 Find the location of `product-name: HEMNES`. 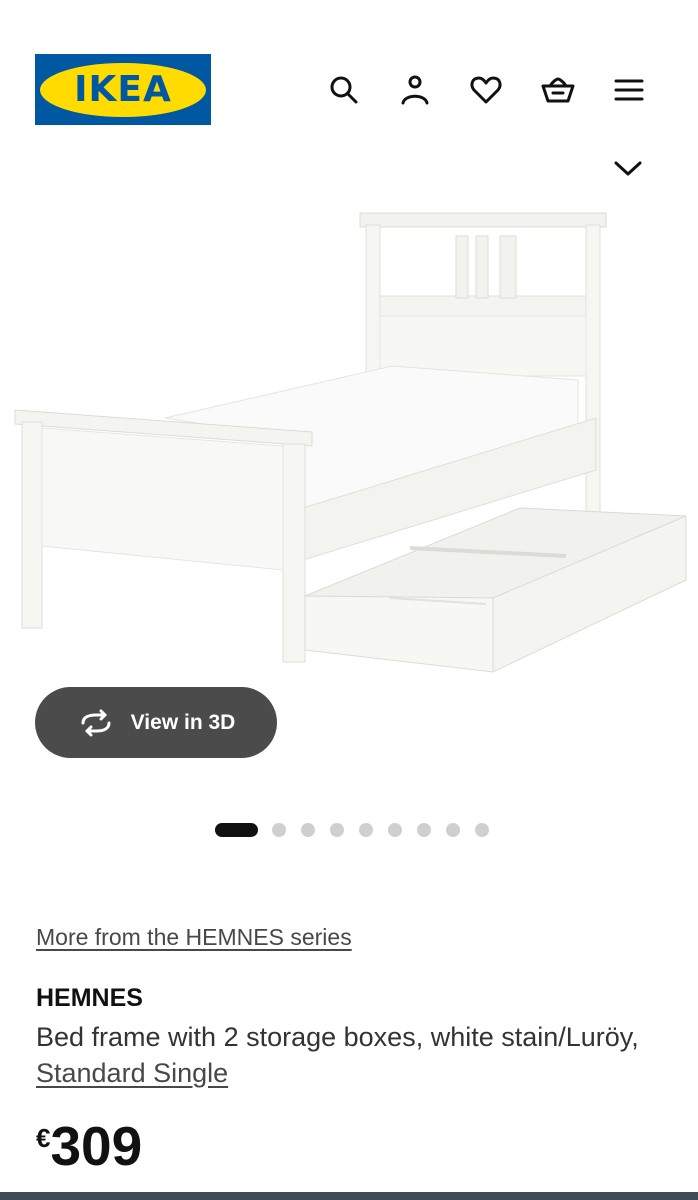

product-name: HEMNES is located at coordinates (89, 998).